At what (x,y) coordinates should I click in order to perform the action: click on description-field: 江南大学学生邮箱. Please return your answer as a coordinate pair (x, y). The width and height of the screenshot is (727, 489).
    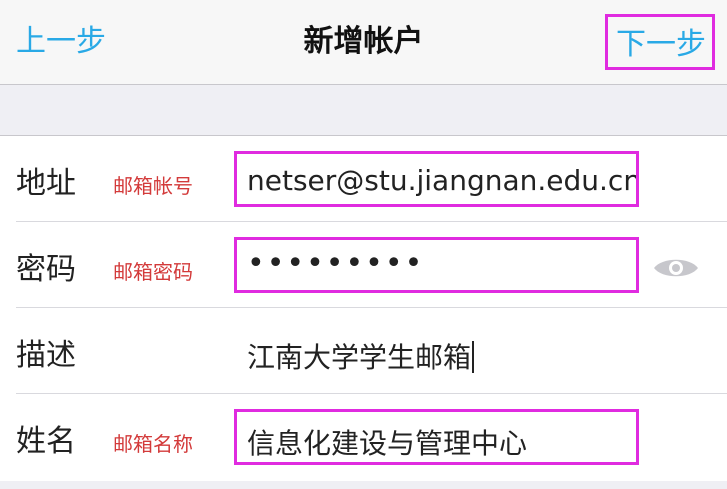
    Looking at the image, I should click on (436, 351).